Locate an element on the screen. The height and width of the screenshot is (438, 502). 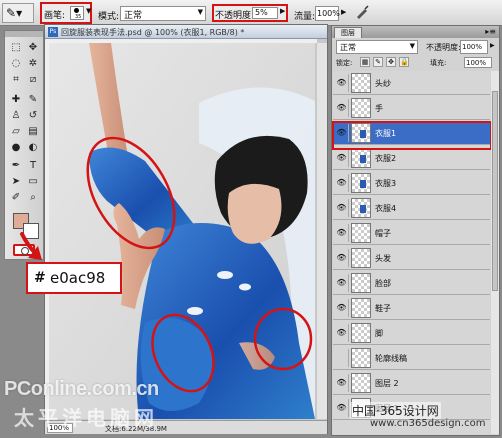
crop-icon: ⌗ is located at coordinates (16, 80).